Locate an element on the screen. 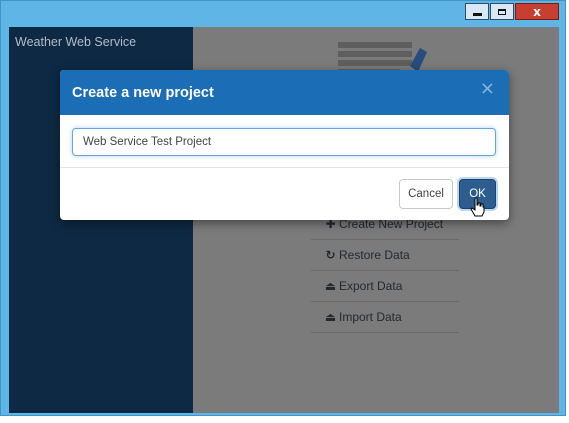 The height and width of the screenshot is (423, 569). minimize-icon is located at coordinates (477, 14).